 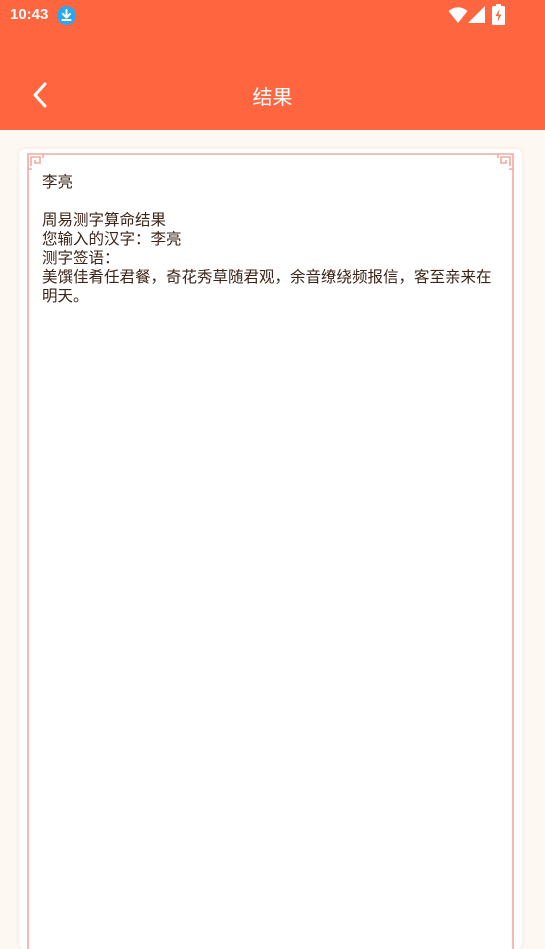 What do you see at coordinates (66, 15) in the screenshot?
I see `download-notification-icon` at bounding box center [66, 15].